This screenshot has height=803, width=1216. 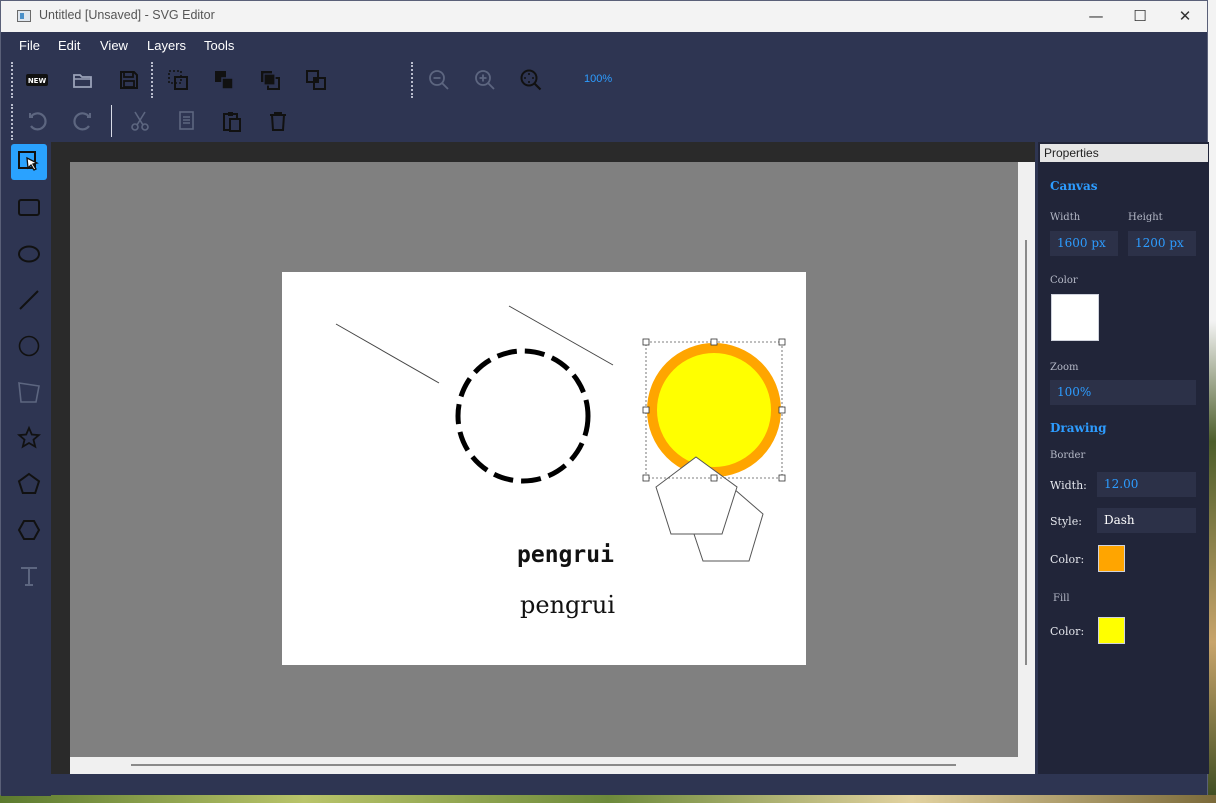 I want to click on text-tool-icon, so click(x=29, y=576).